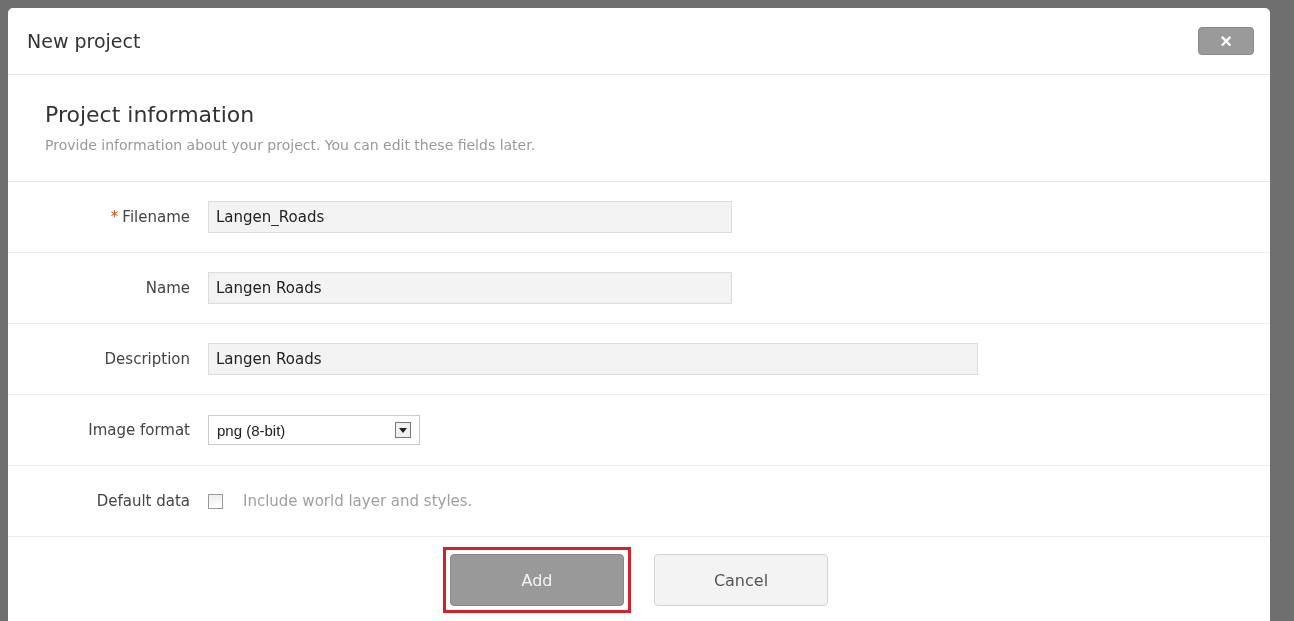 Image resolution: width=1294 pixels, height=621 pixels. What do you see at coordinates (114, 217) in the screenshot?
I see `required-mark: *` at bounding box center [114, 217].